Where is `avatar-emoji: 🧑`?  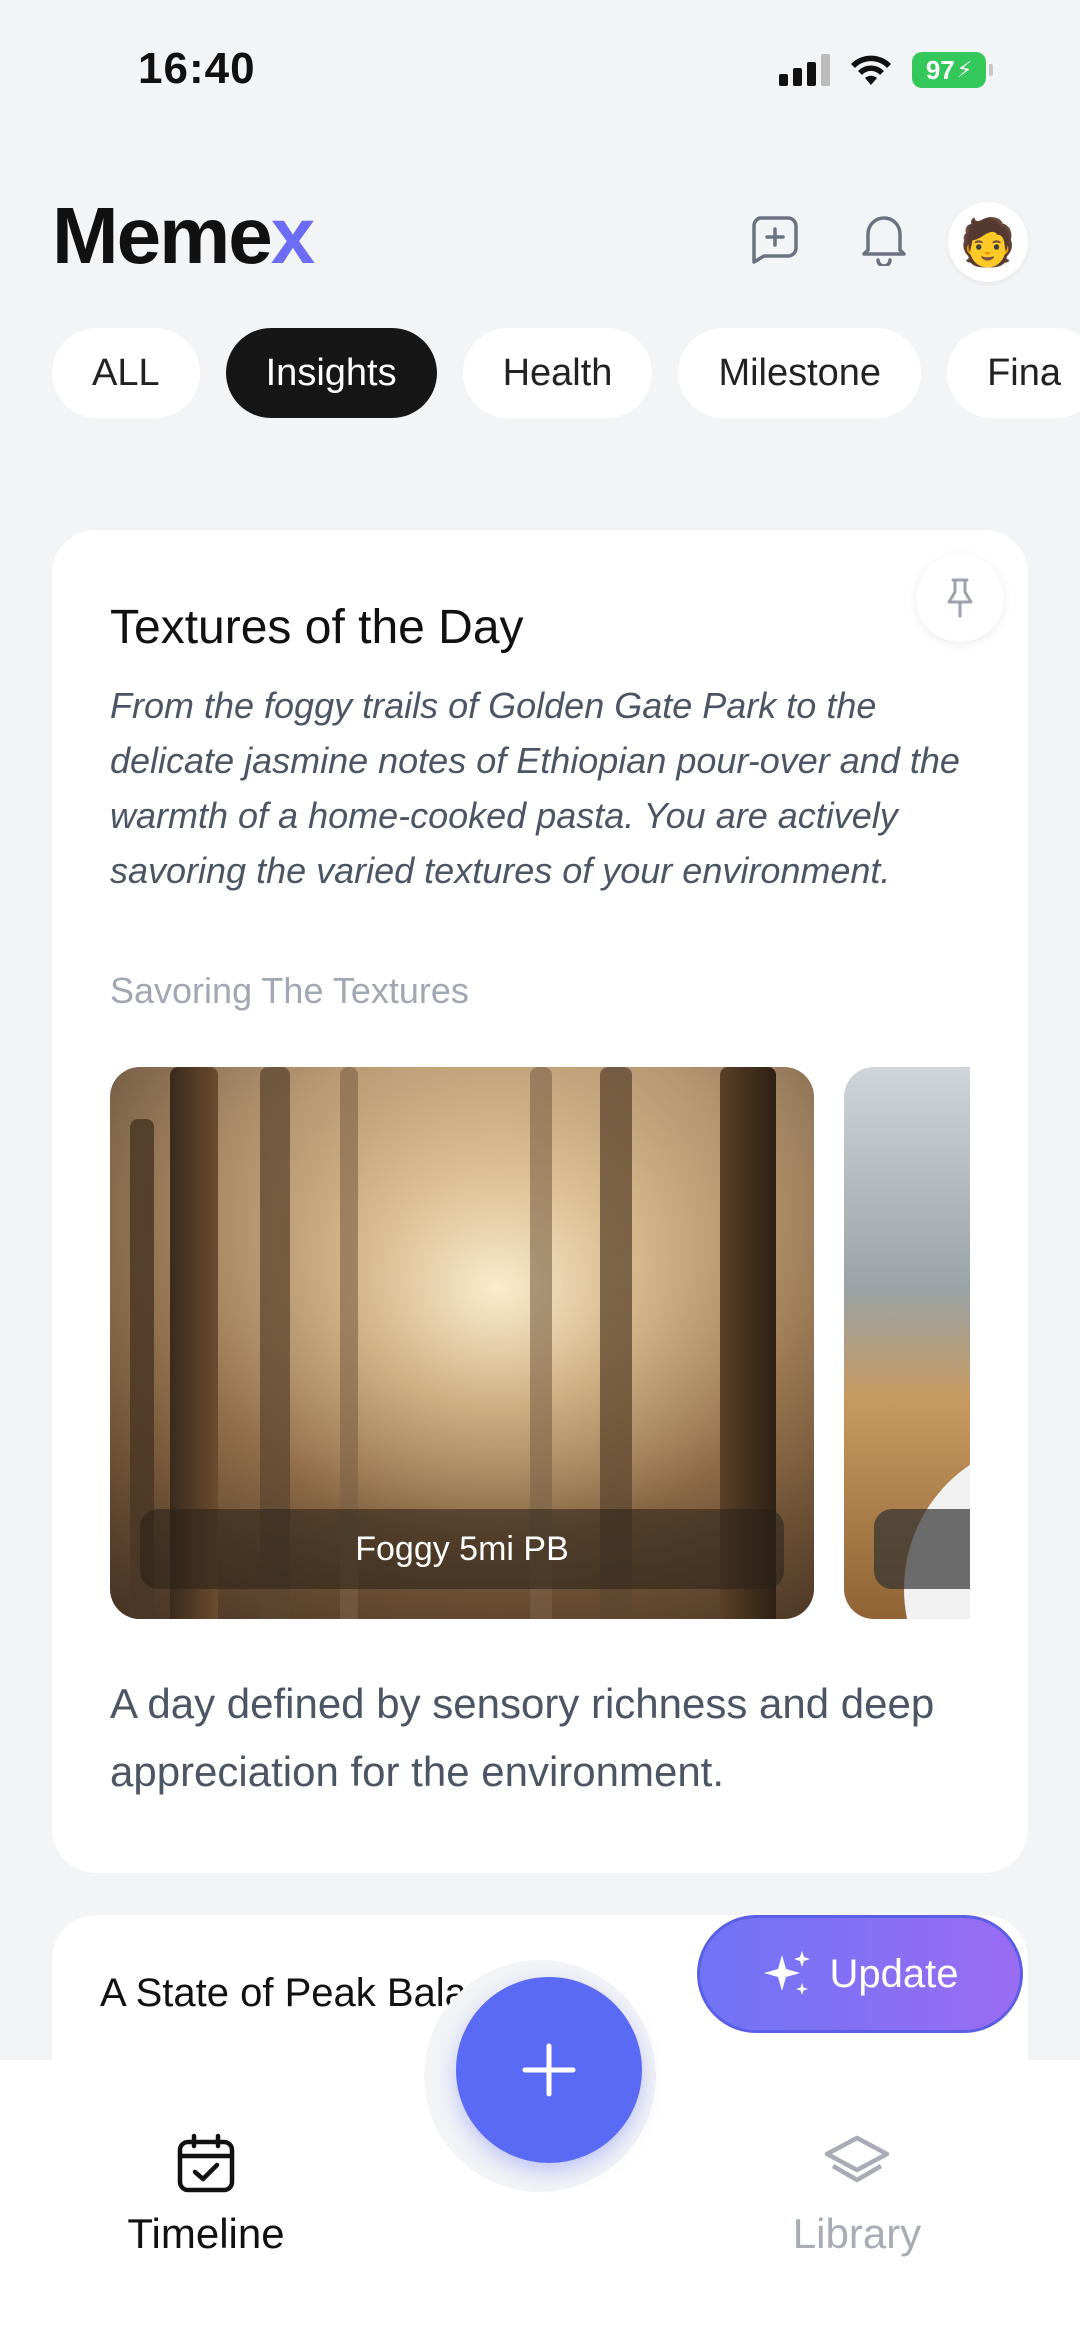 avatar-emoji: 🧑 is located at coordinates (988, 241).